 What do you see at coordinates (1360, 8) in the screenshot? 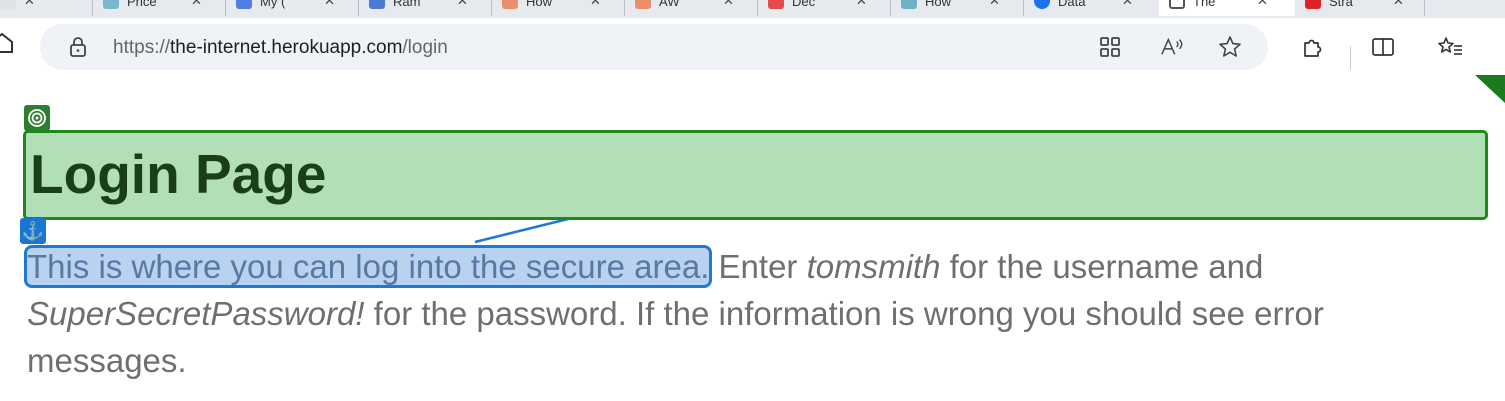
I see `tab-10: Stra ✕` at bounding box center [1360, 8].